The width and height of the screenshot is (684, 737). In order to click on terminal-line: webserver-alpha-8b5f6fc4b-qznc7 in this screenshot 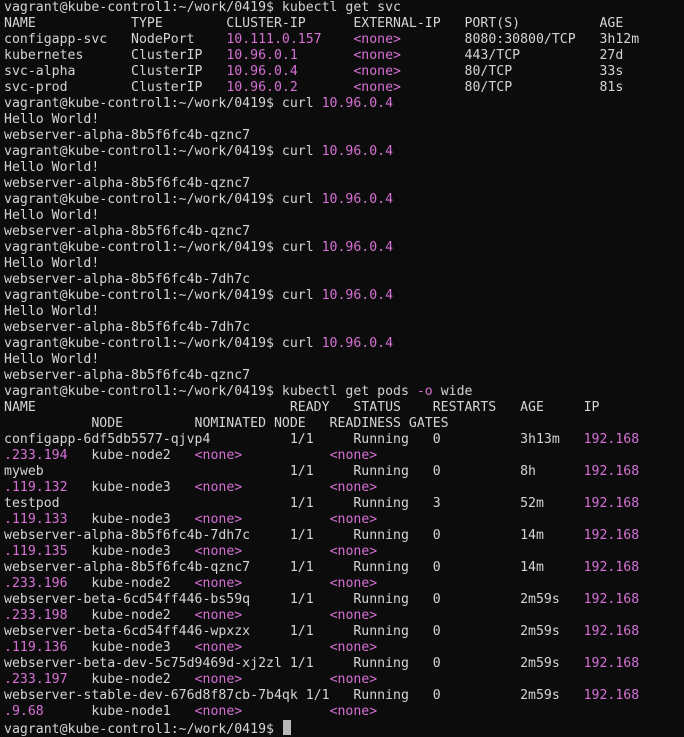, I will do `click(127, 136)`.